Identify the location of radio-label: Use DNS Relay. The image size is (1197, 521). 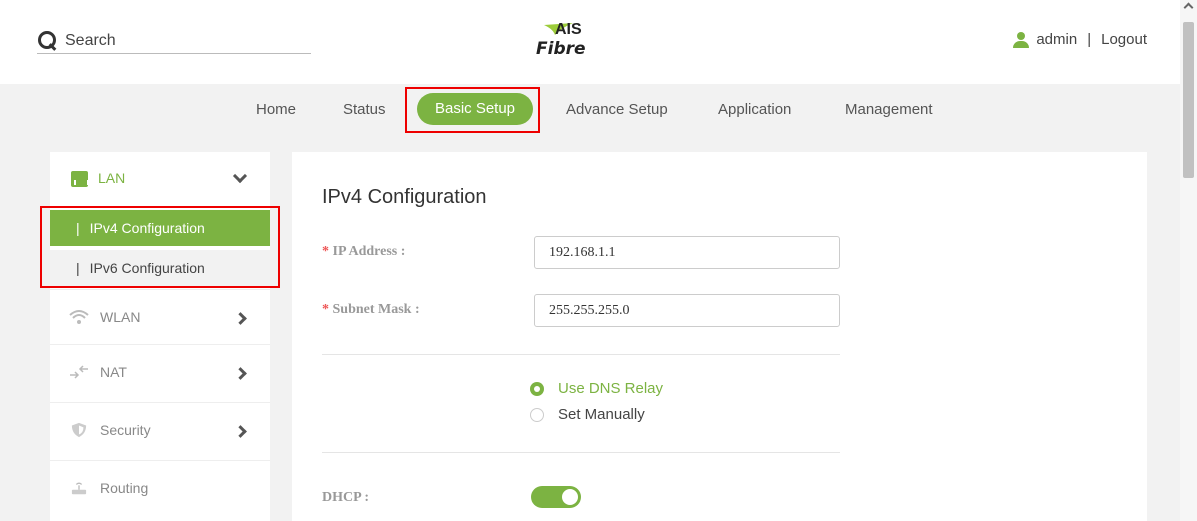
(611, 388).